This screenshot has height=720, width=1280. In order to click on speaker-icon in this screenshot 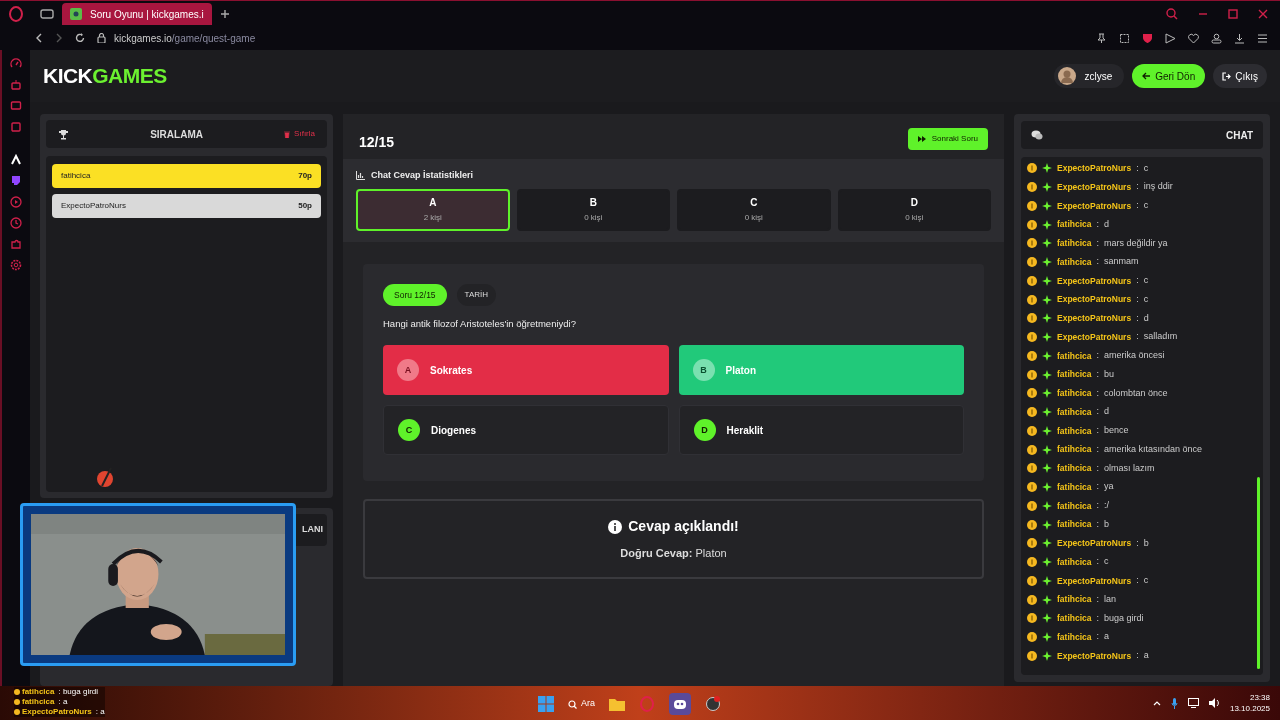, I will do `click(1214, 703)`.